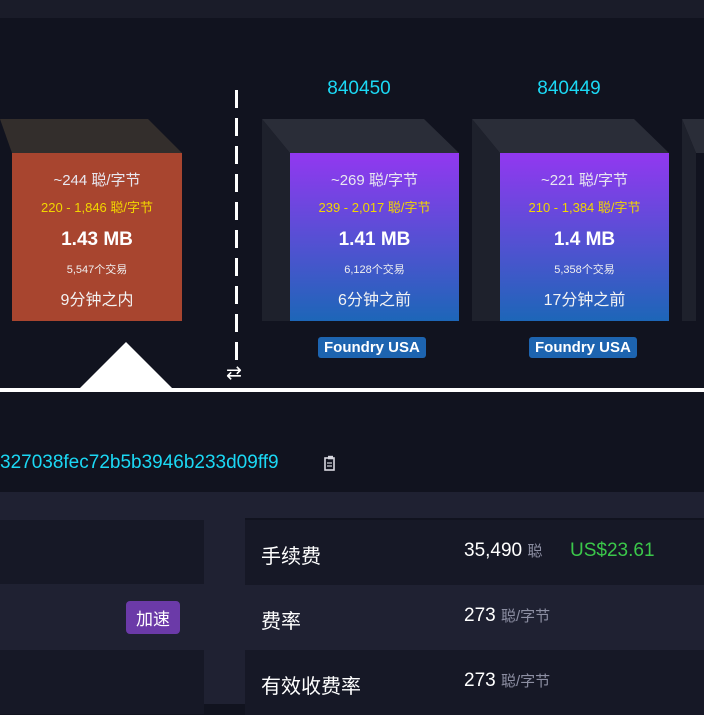  Describe the element at coordinates (359, 89) in the screenshot. I see `block-height: 840450` at that location.